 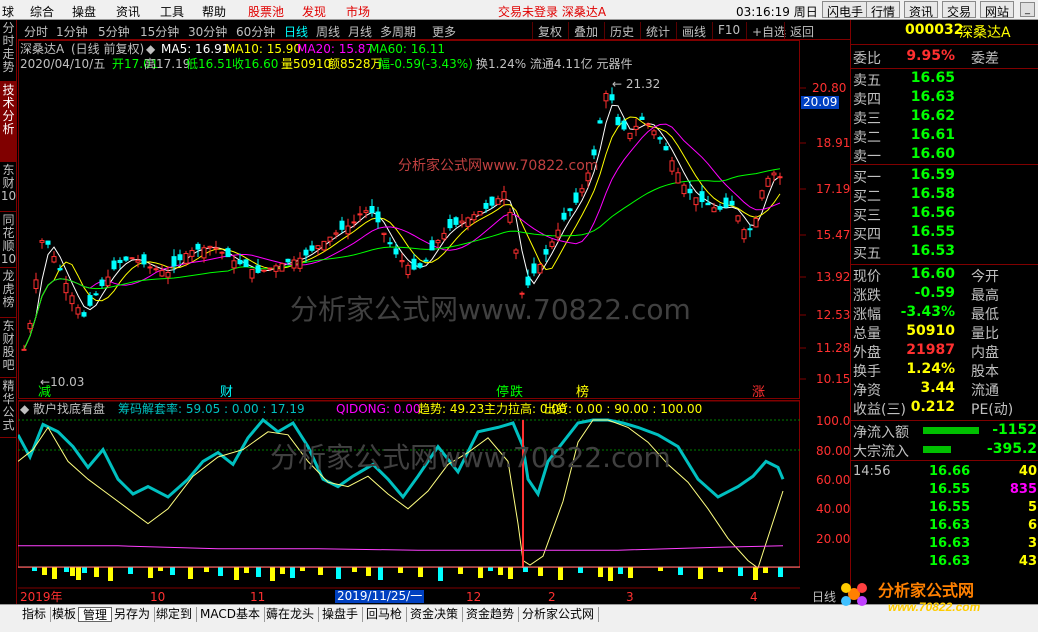 I want to click on sell-level-row: 卖四 16.63, so click(x=944, y=98).